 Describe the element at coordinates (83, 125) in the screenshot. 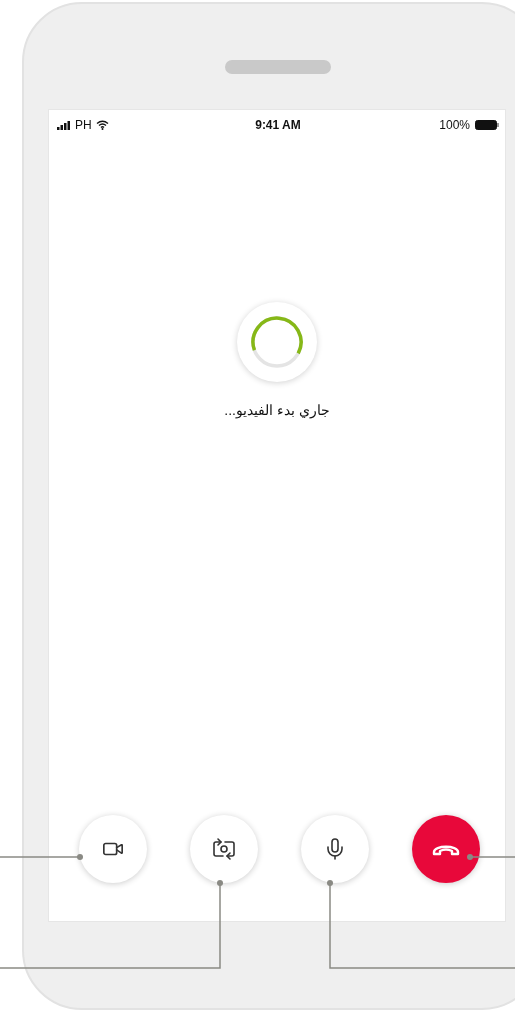

I see `carrier-name: PH` at that location.